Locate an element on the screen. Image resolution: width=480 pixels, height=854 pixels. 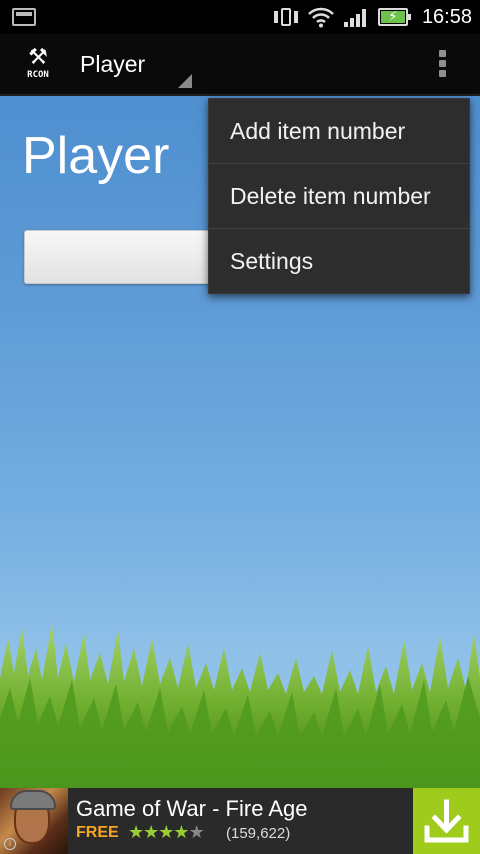
ad-download-button is located at coordinates (446, 821).